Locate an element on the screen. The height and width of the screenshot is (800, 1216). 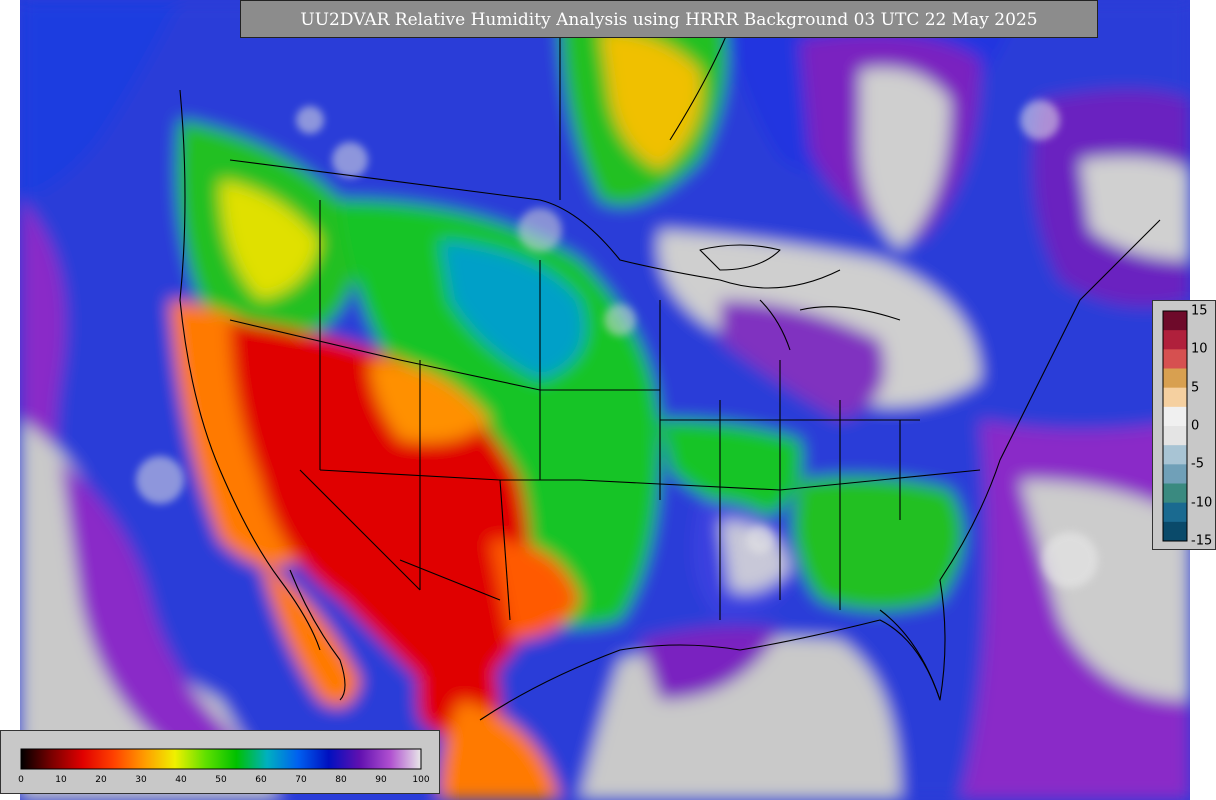
rh-tick-label: 0 is located at coordinates (21, 780).